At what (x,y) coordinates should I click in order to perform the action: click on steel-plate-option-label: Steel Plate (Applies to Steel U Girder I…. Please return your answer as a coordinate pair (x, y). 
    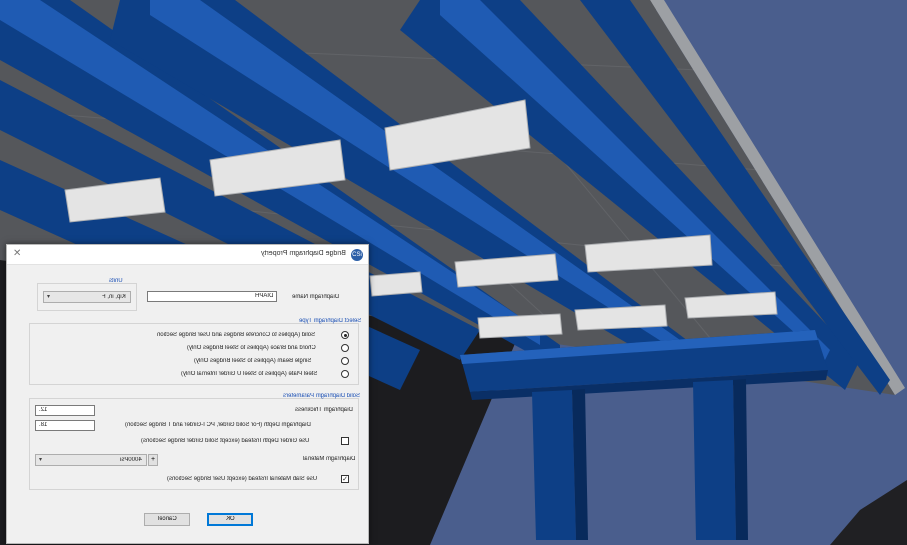
    Looking at the image, I should click on (249, 374).